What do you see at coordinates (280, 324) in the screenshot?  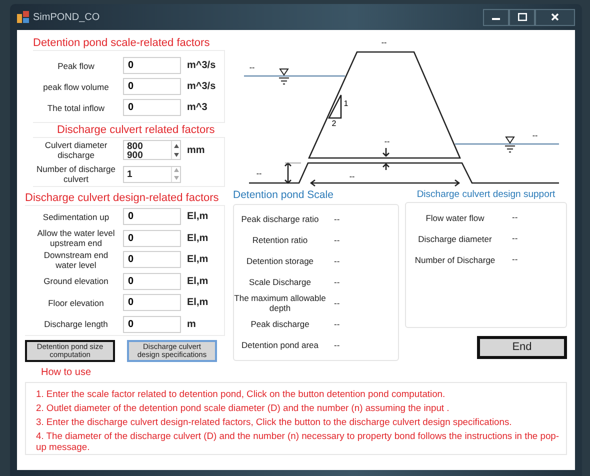 I see `result-label: Peak discharge` at bounding box center [280, 324].